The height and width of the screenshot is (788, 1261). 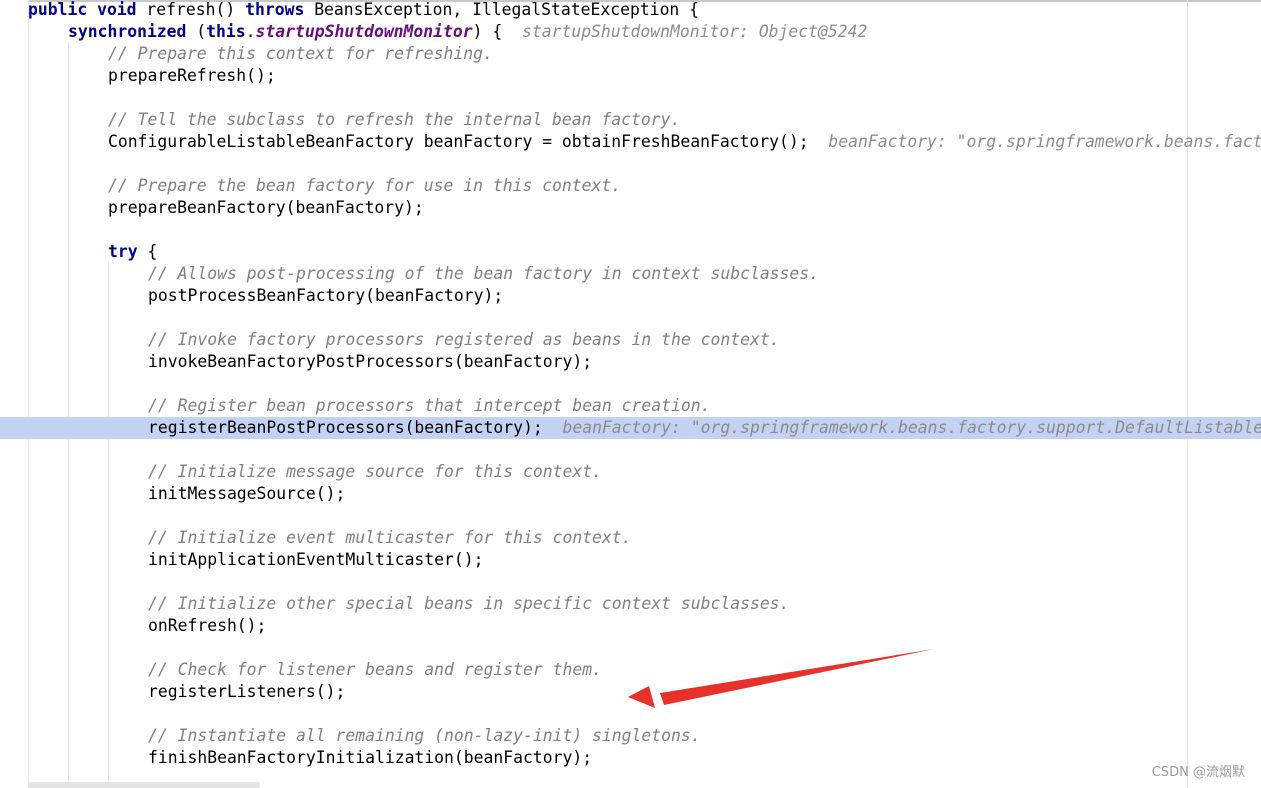 I want to click on arrow-head-icon, so click(x=641, y=697).